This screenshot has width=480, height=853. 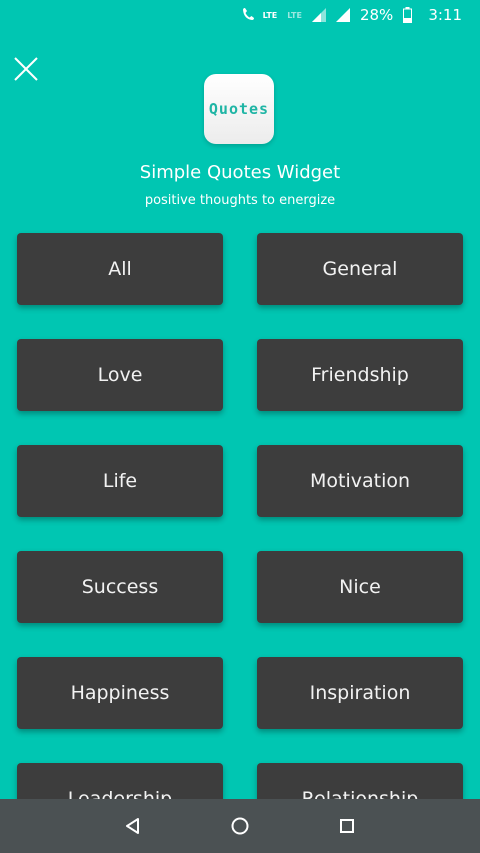 I want to click on back-icon, so click(x=133, y=826).